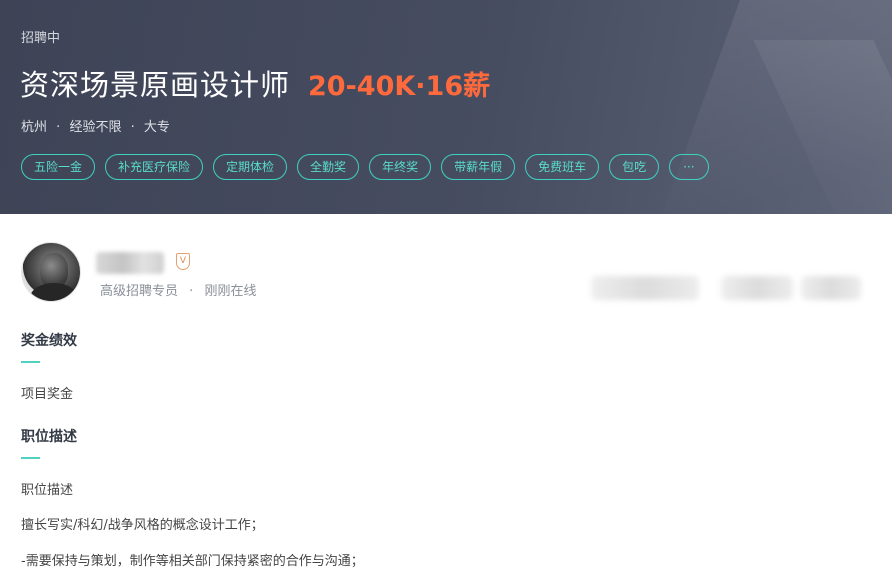  Describe the element at coordinates (130, 263) in the screenshot. I see `recruiter-name-blurred` at that location.